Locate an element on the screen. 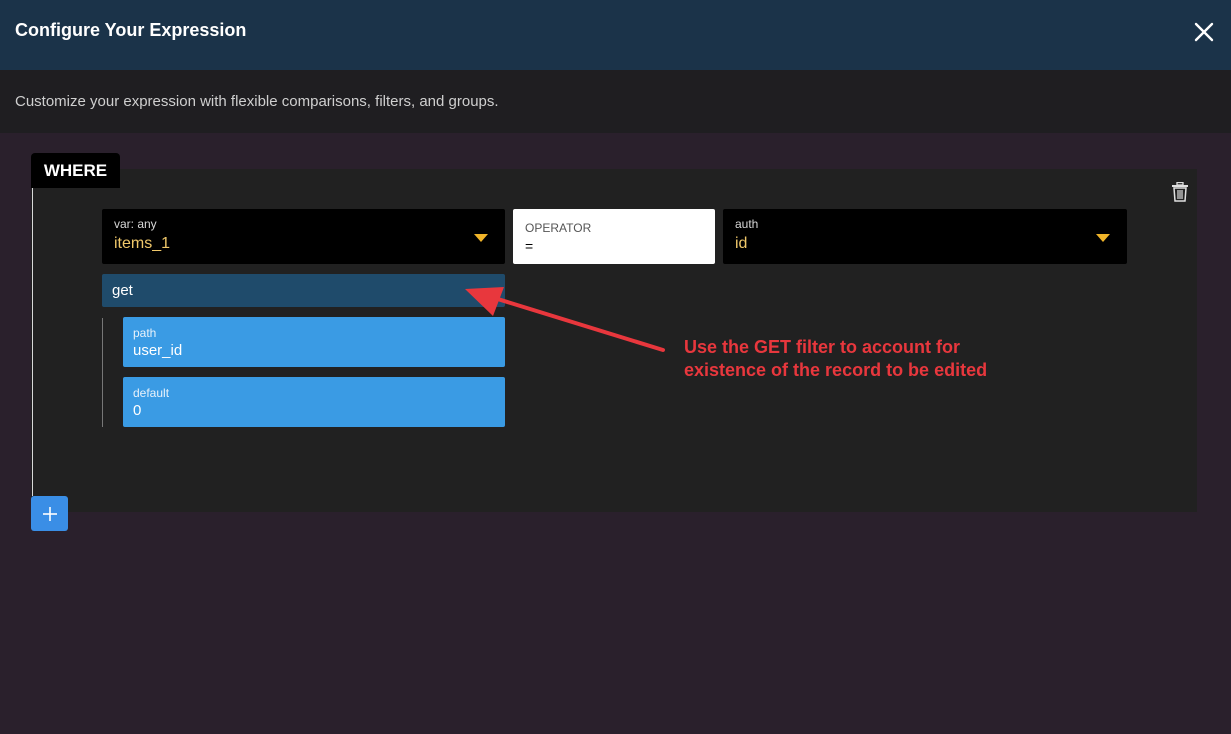 The width and height of the screenshot is (1231, 734). right-operand-label: auth is located at coordinates (747, 224).